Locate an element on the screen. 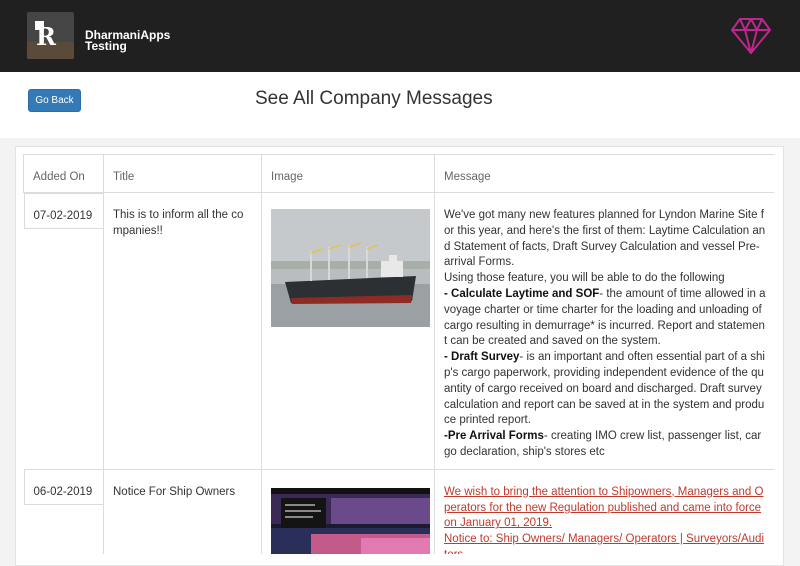  date-cell: 07-02-2019 is located at coordinates (63, 331).